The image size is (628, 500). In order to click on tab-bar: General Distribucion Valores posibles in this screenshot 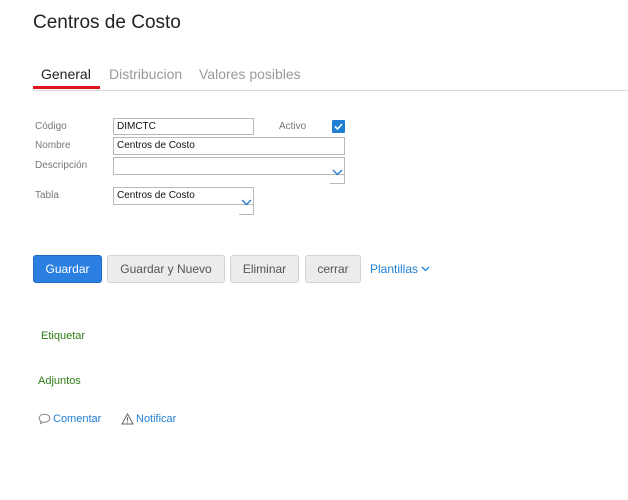, I will do `click(330, 77)`.